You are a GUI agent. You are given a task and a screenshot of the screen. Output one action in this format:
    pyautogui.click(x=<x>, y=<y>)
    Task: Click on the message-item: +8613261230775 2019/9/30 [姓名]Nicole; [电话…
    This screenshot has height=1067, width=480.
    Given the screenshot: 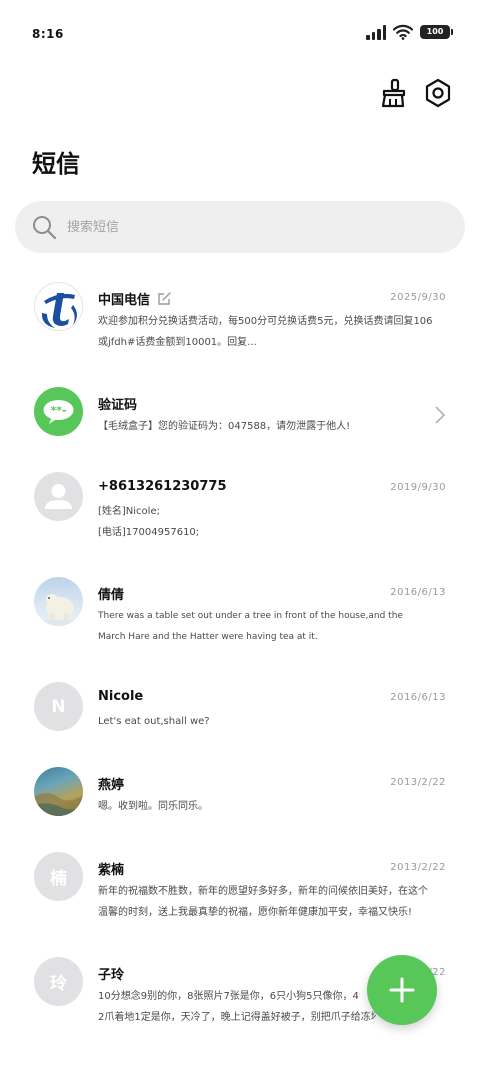 What is the action you would take?
    pyautogui.click(x=240, y=510)
    